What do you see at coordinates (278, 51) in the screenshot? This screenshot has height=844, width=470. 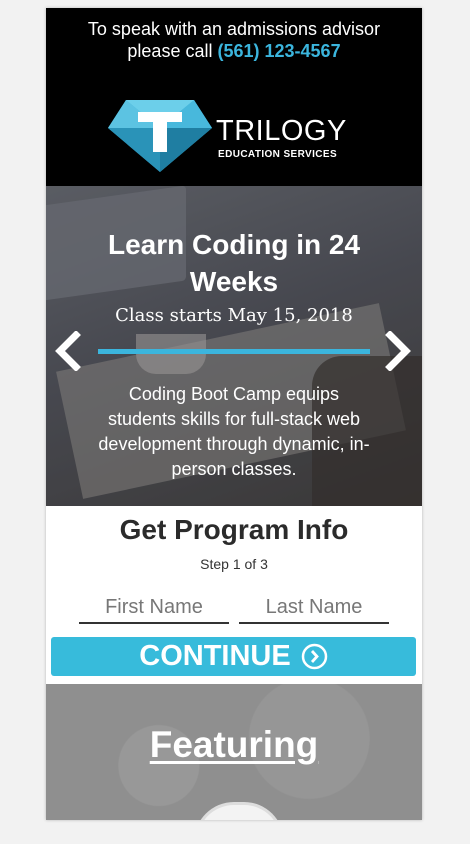 I see `phone-link: (561) 123-4567` at bounding box center [278, 51].